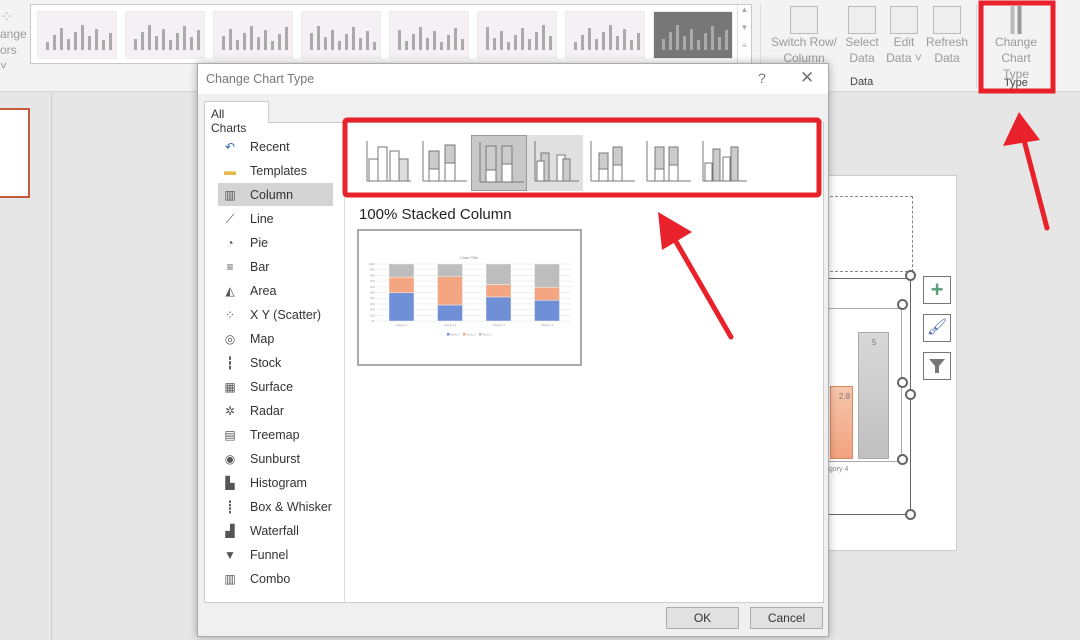 The height and width of the screenshot is (640, 1080). I want to click on tick-label: 80%, so click(373, 275).